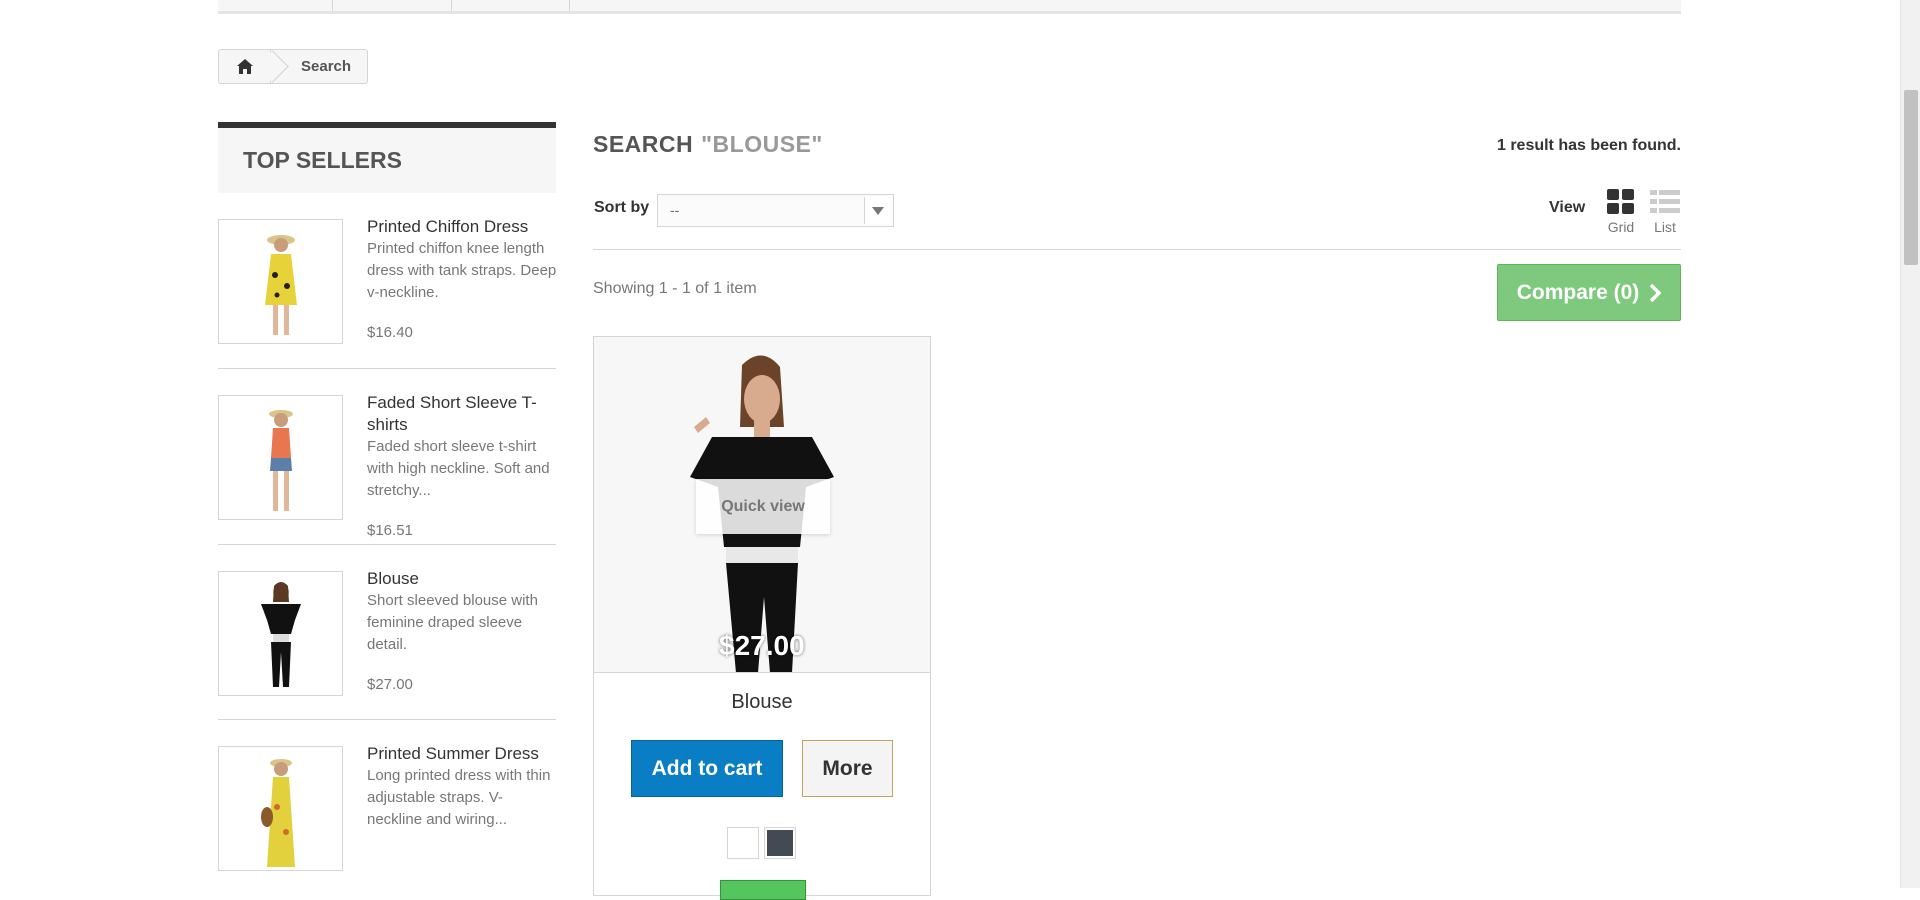  I want to click on availability-badge, so click(763, 890).